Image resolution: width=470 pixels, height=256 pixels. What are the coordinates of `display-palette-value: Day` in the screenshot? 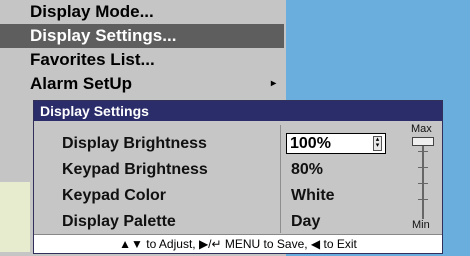 It's located at (312, 222).